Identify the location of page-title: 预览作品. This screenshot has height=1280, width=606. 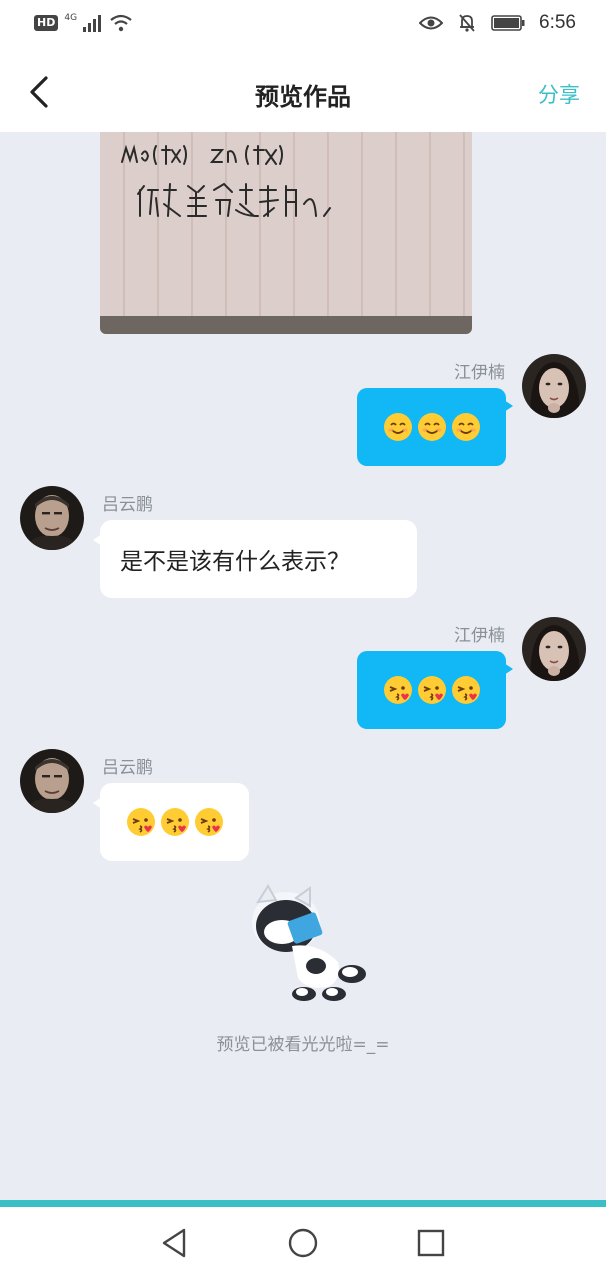
(303, 97).